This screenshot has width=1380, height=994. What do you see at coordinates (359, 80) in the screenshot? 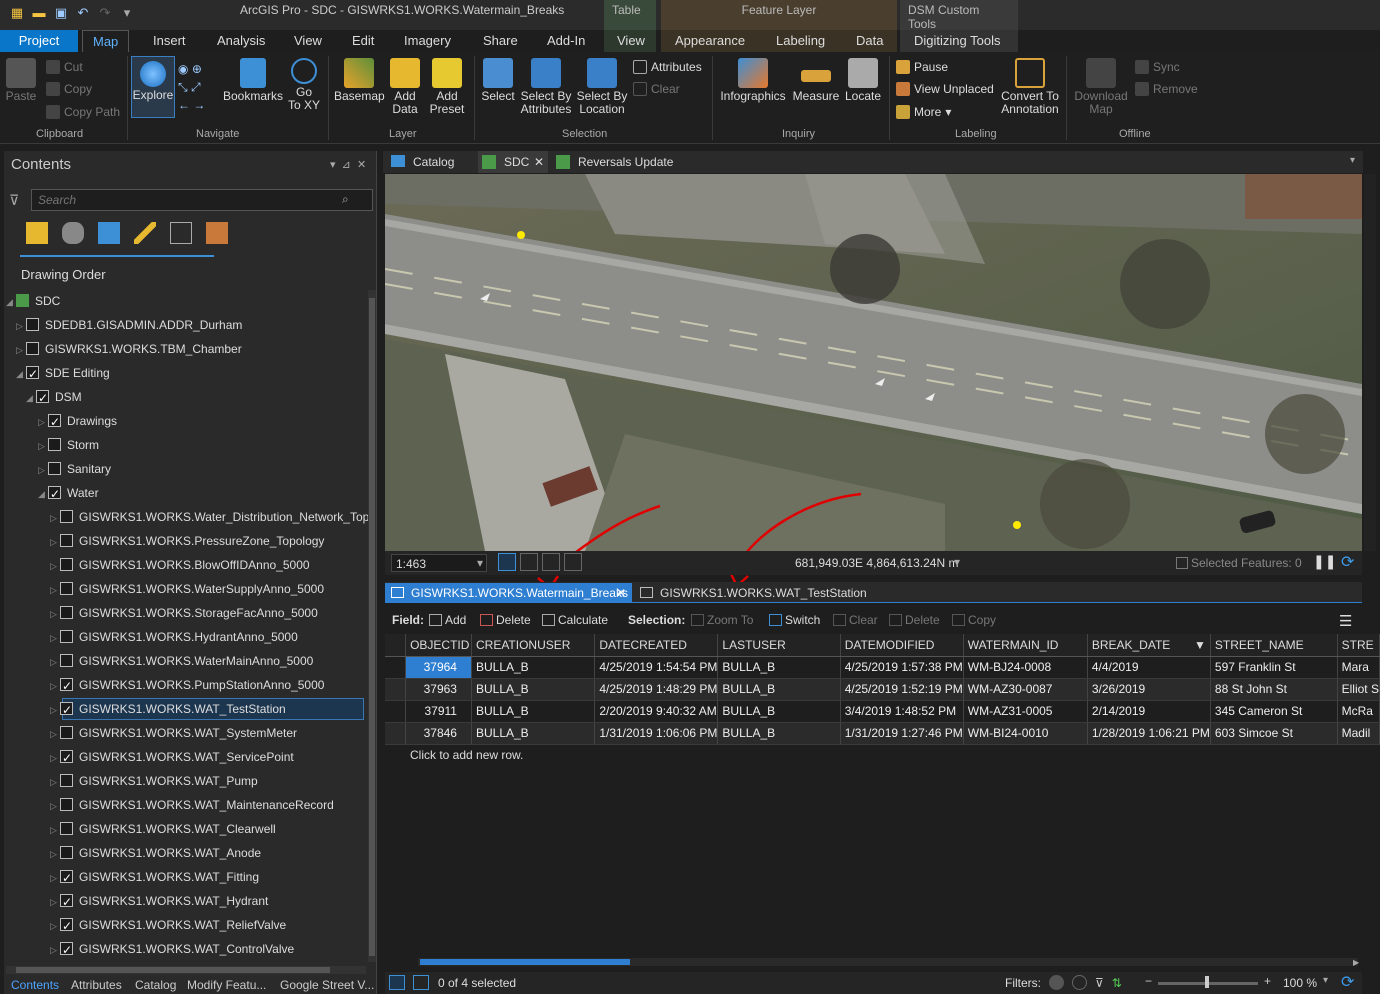
I see `basemap-button: Basemap` at bounding box center [359, 80].